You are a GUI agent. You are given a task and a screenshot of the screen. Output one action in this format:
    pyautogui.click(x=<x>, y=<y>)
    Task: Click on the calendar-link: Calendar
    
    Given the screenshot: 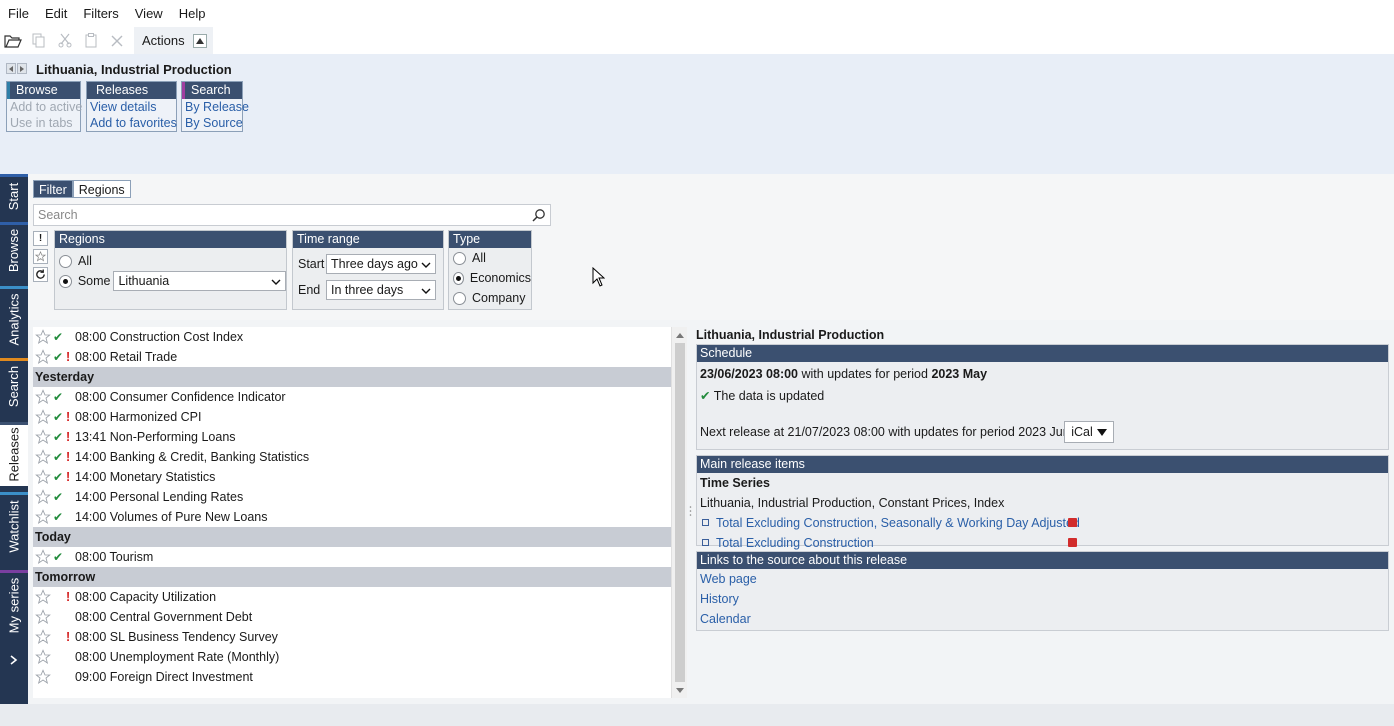 What is the action you would take?
    pyautogui.click(x=1042, y=619)
    